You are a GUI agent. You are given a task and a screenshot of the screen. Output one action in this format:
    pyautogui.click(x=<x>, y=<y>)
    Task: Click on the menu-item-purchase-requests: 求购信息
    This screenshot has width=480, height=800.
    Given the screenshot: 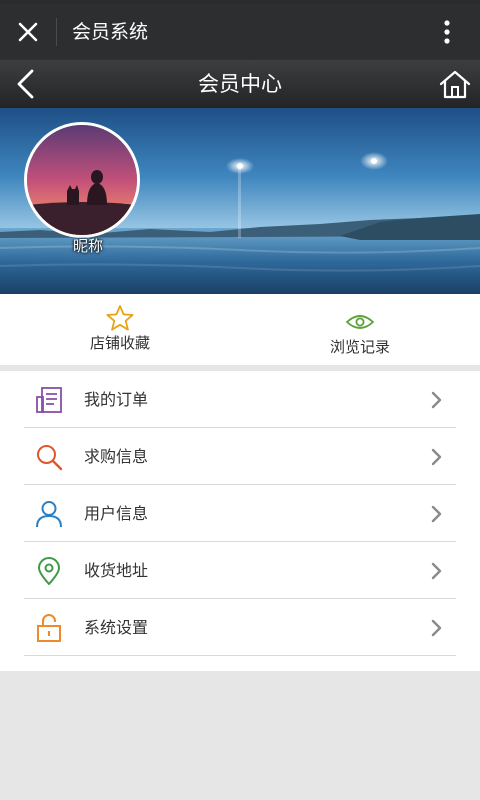 What is the action you would take?
    pyautogui.click(x=240, y=456)
    